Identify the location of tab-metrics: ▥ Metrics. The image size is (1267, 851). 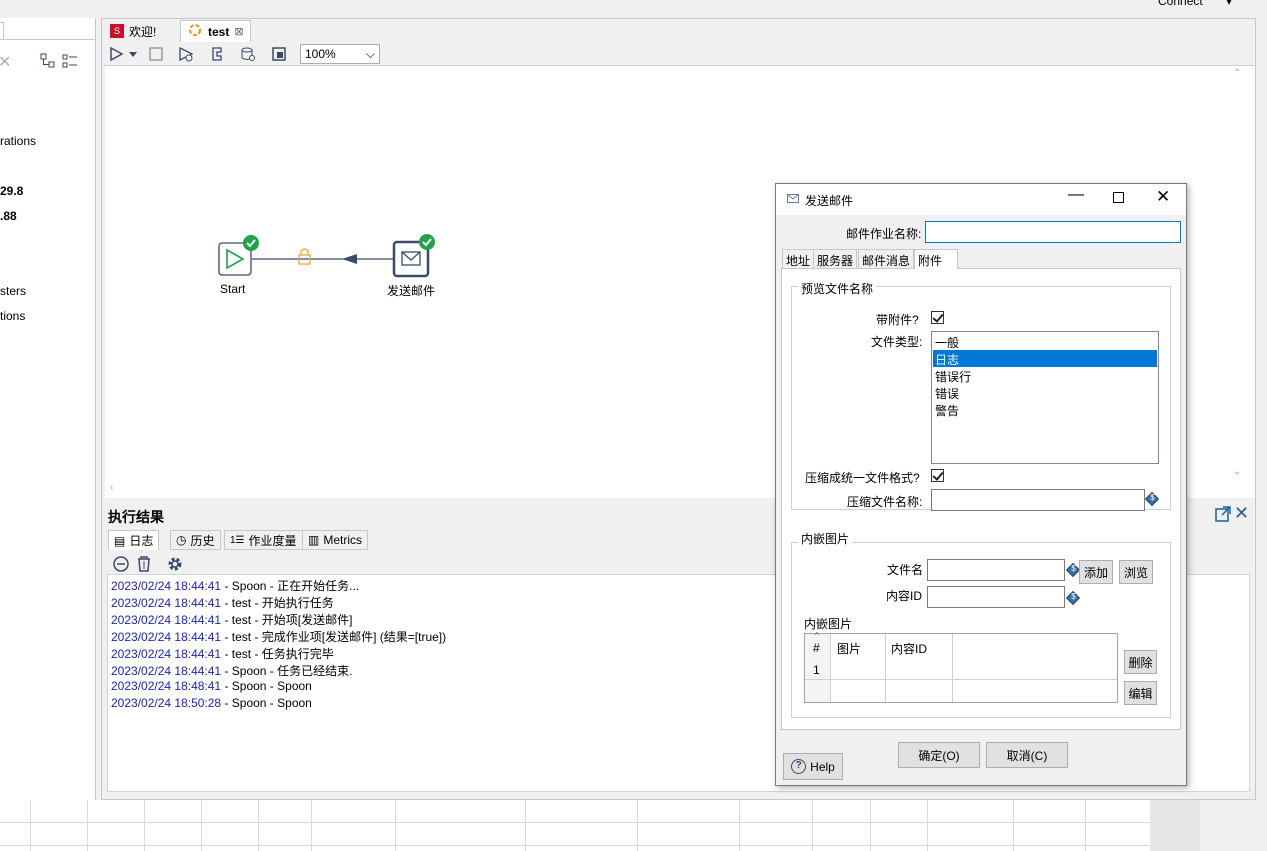
(335, 540).